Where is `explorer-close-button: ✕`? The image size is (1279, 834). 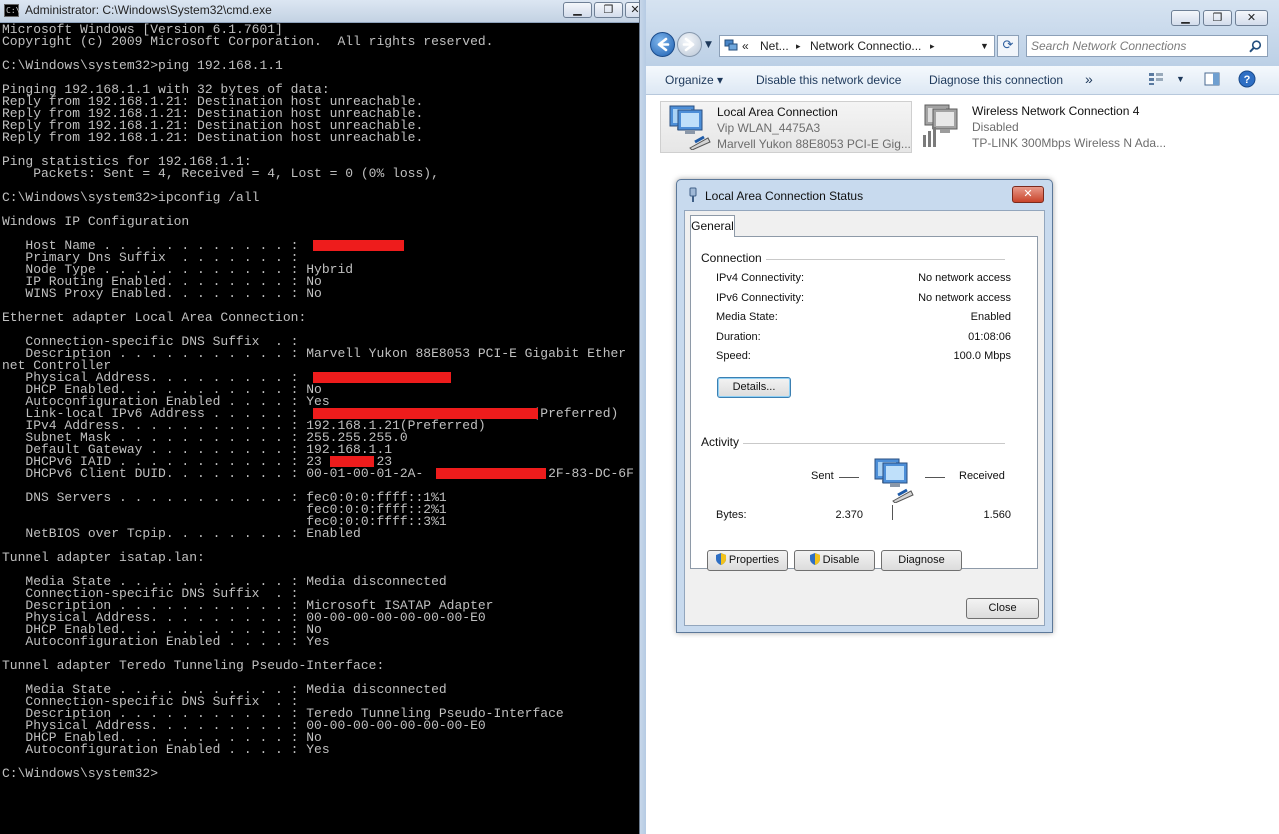
explorer-close-button: ✕ is located at coordinates (1251, 18).